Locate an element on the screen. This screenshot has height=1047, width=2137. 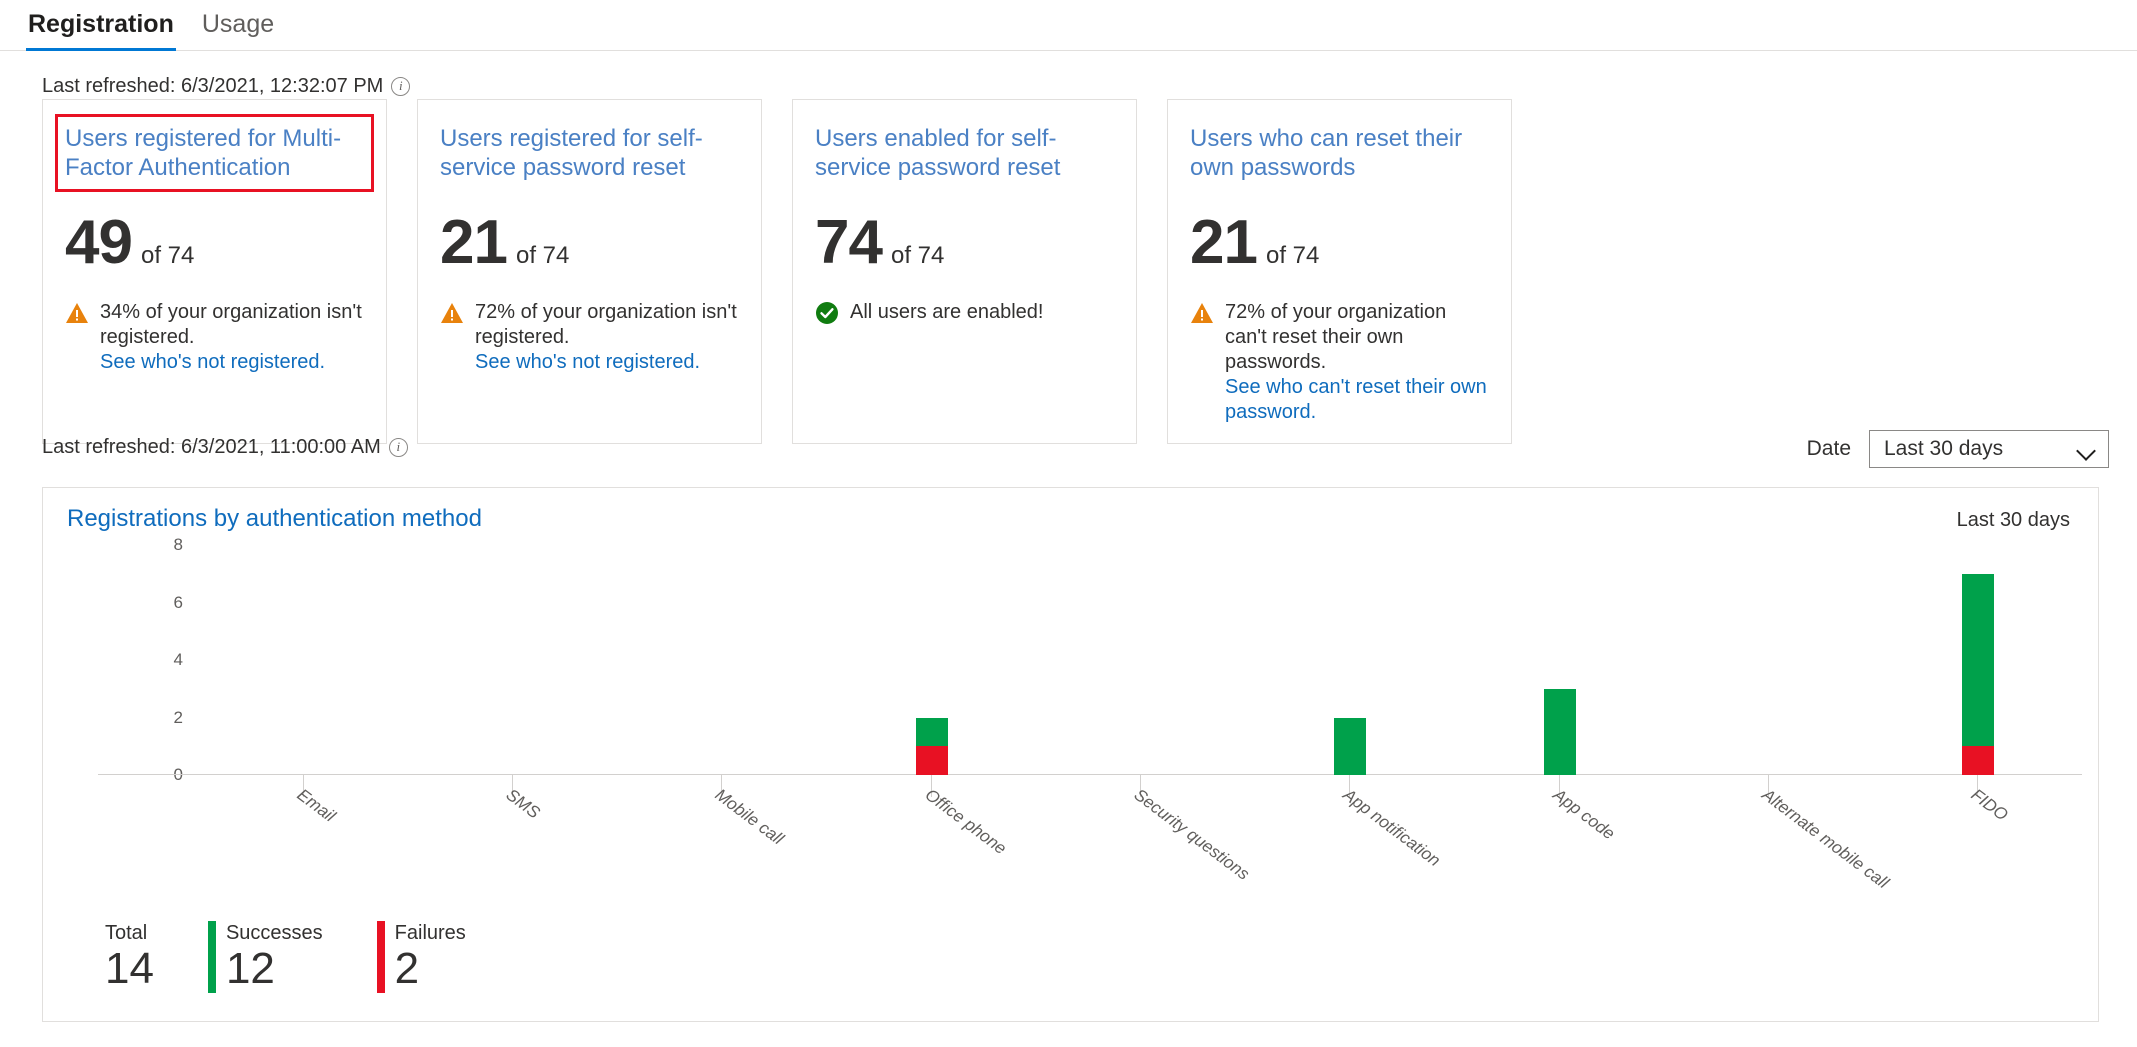
chart-legend-totals: Total 14 Successes 12 Failures 2 is located at coordinates (285, 957).